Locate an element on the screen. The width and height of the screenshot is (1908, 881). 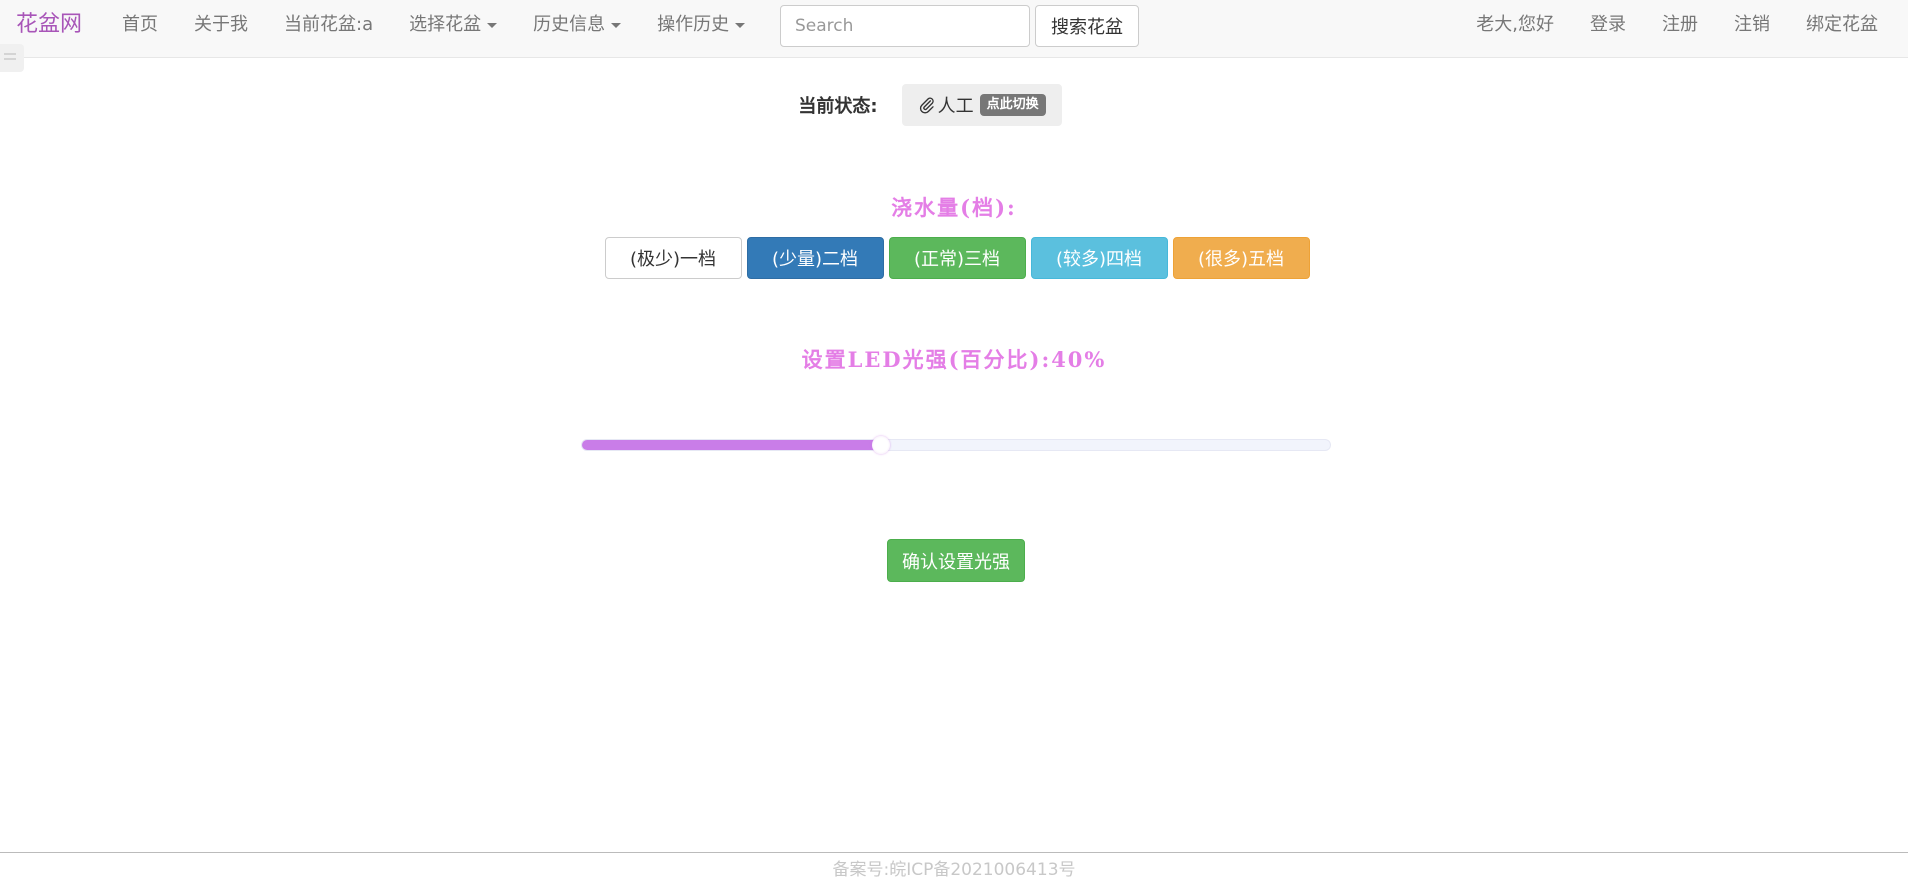
led-intensity-title: 设置LED光强(百分比):40% is located at coordinates (954, 359).